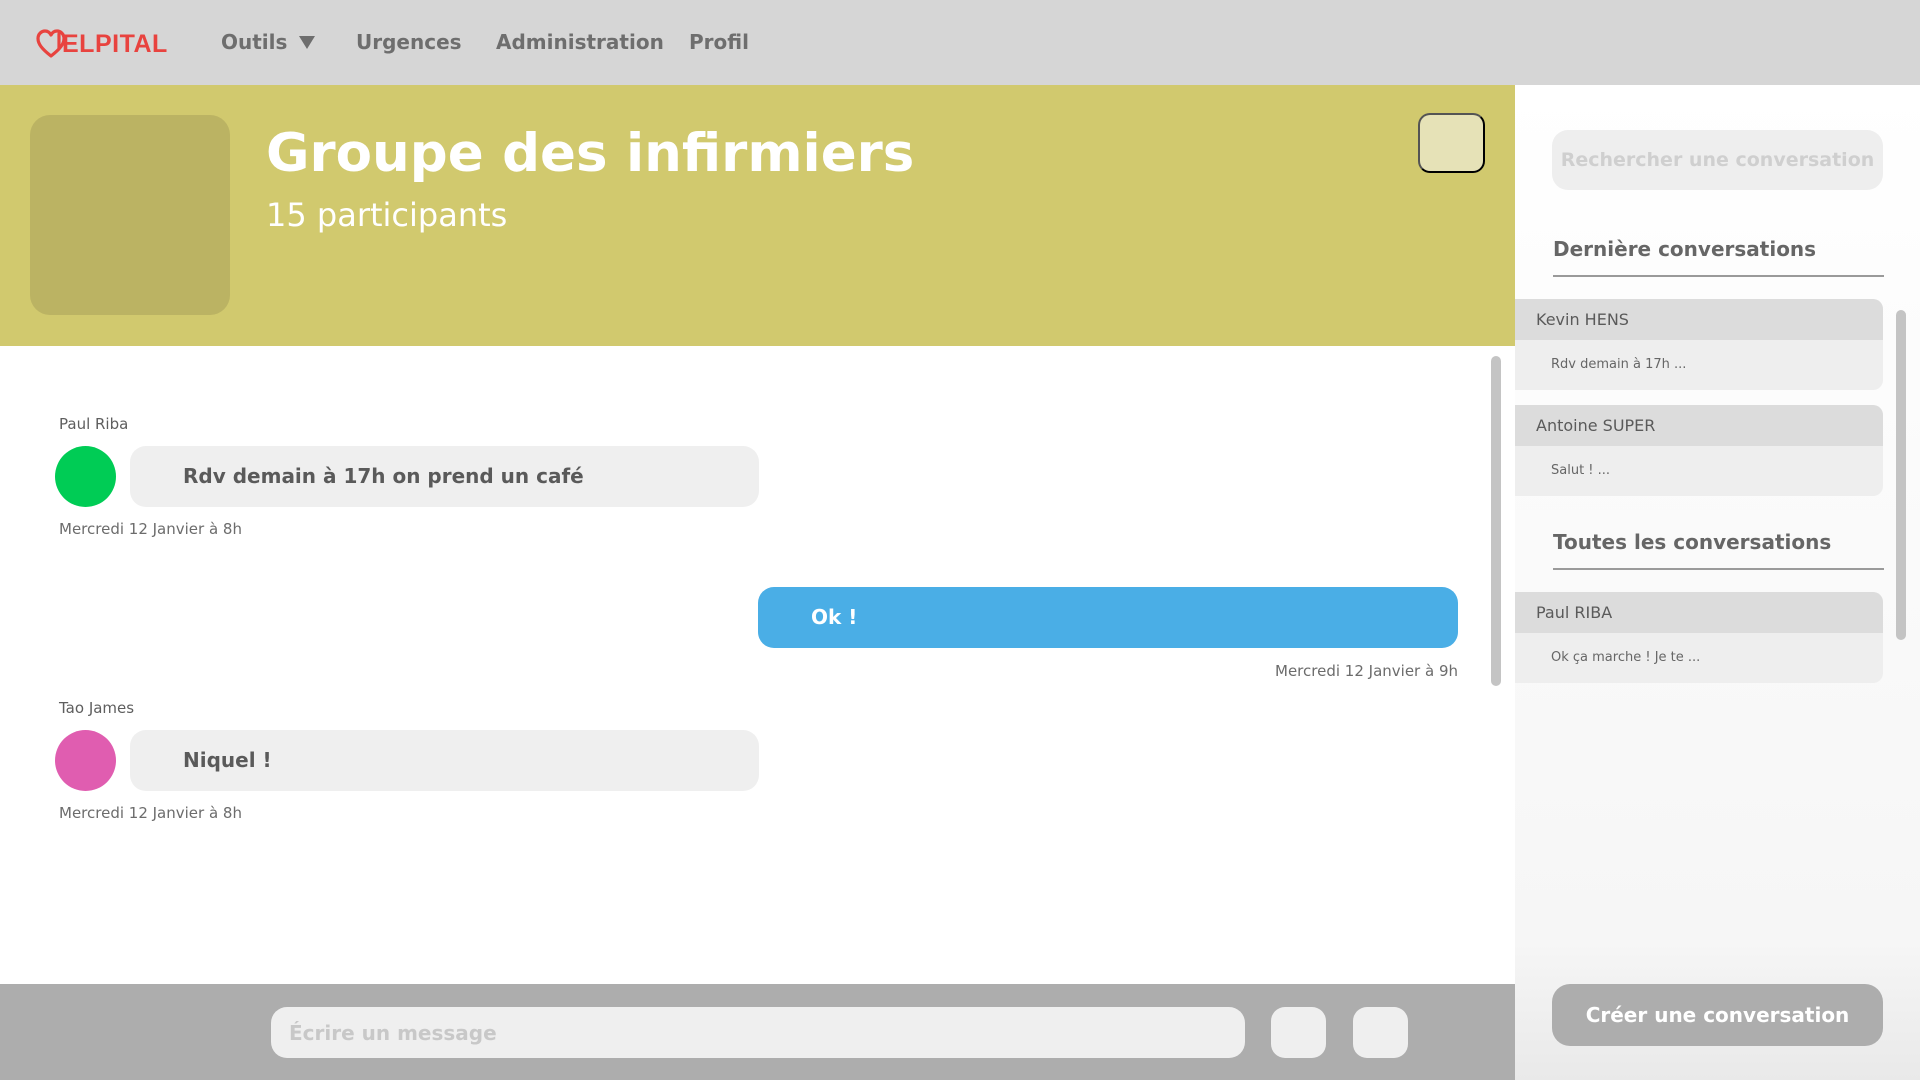 This screenshot has height=1080, width=1920. Describe the element at coordinates (1901, 475) in the screenshot. I see `sidebar-scrollbar` at that location.